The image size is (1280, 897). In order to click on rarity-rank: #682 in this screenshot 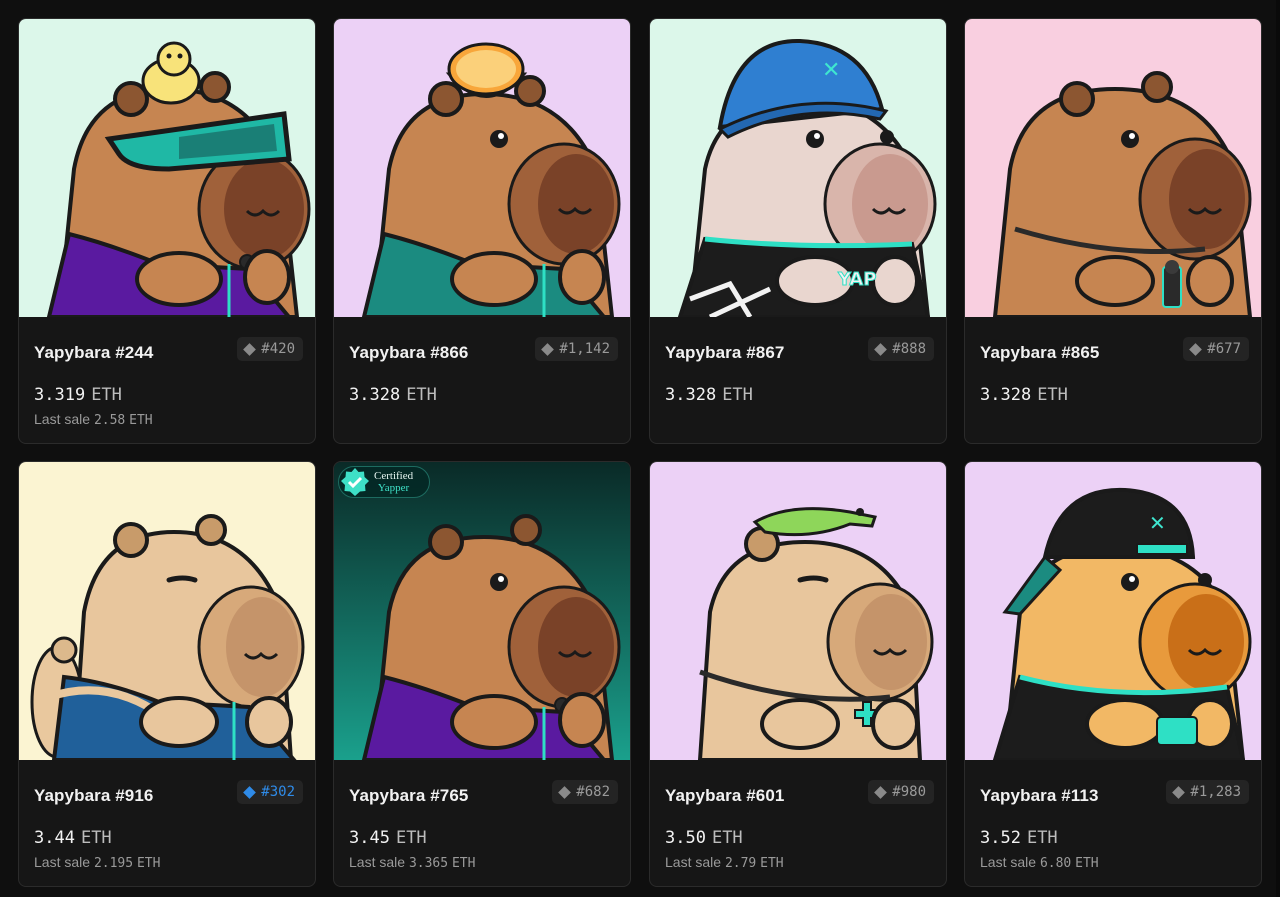, I will do `click(593, 792)`.